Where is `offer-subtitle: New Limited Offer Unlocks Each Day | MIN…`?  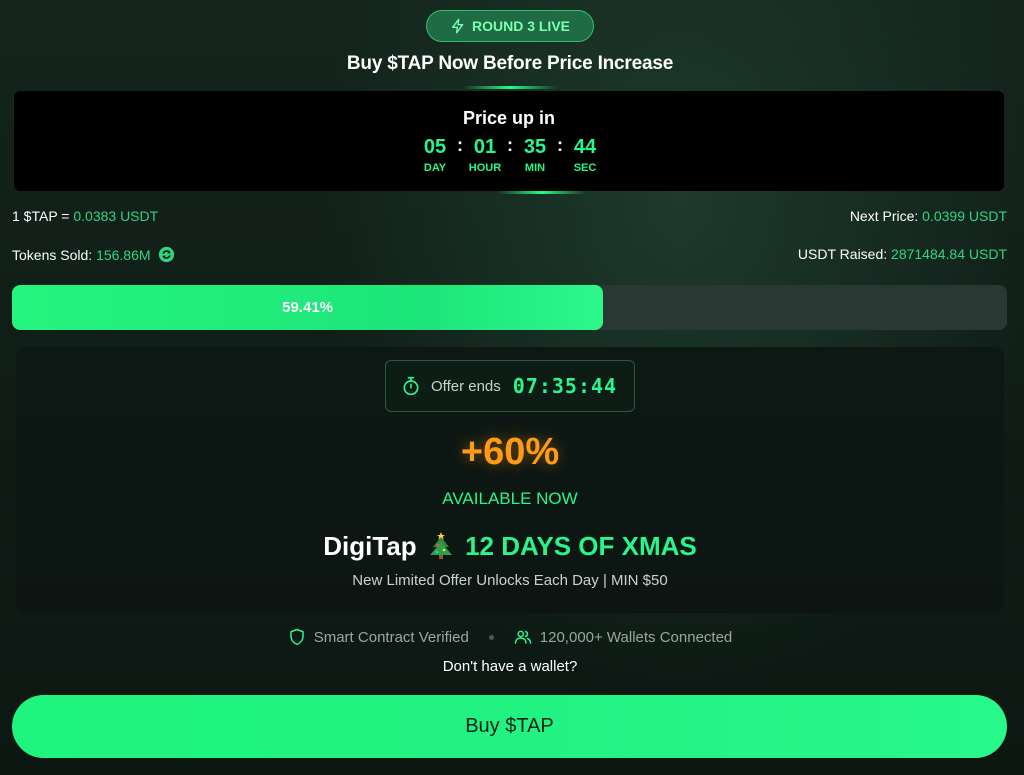 offer-subtitle: New Limited Offer Unlocks Each Day | MIN… is located at coordinates (510, 580).